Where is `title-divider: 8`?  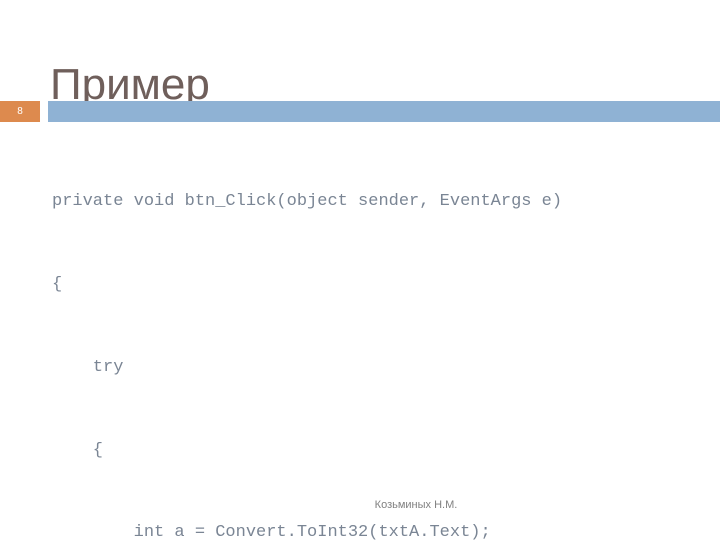 title-divider: 8 is located at coordinates (360, 111).